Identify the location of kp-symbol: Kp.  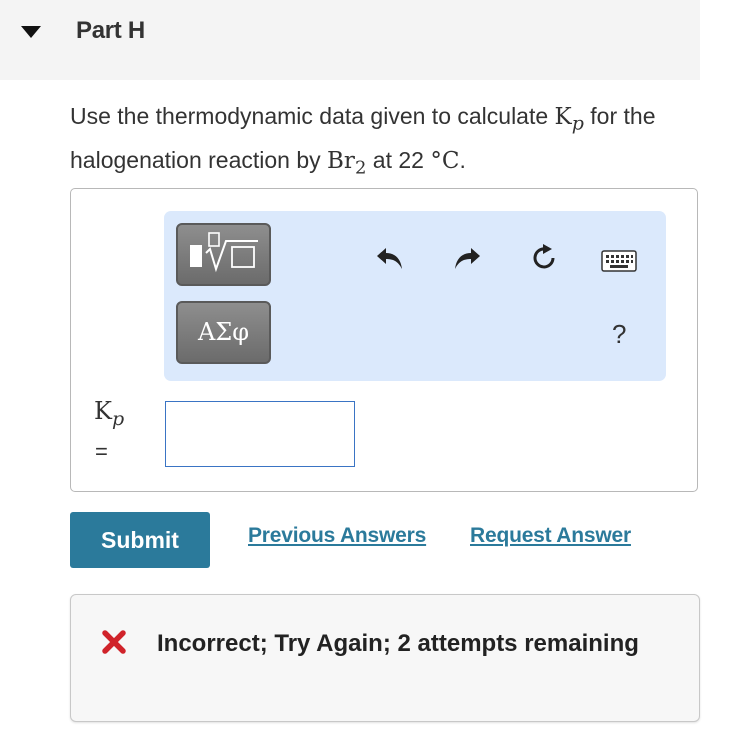
(569, 119).